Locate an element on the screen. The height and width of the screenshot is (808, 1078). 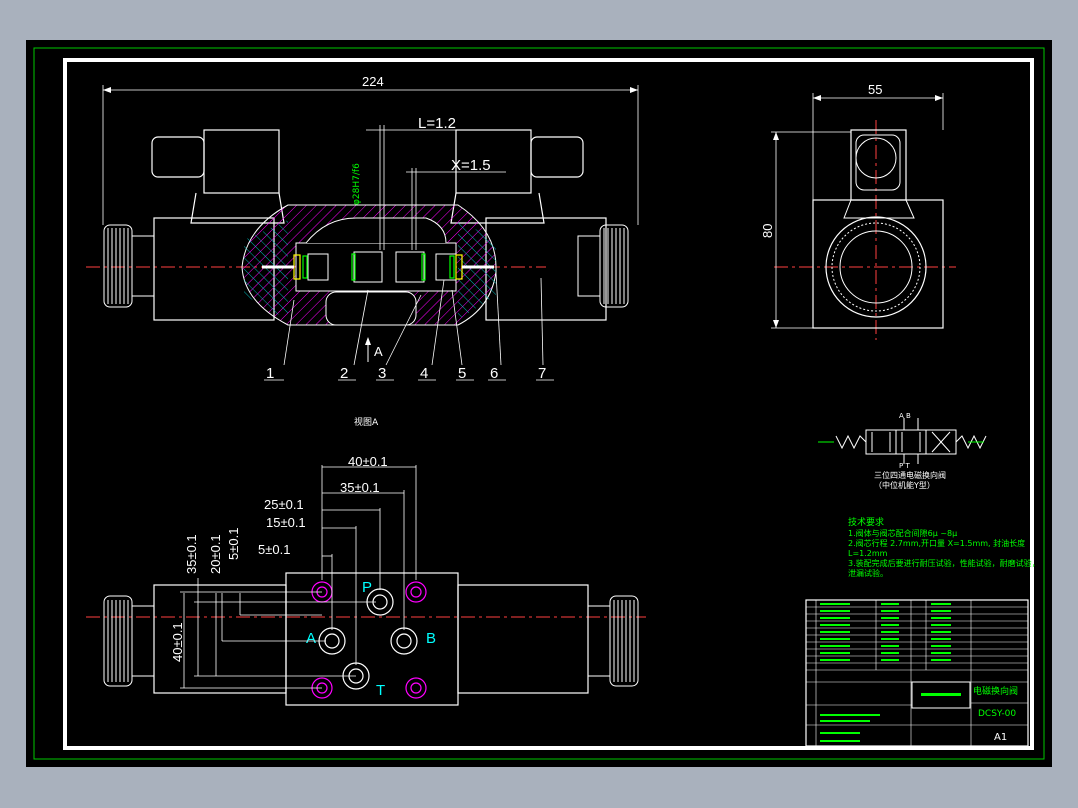
symbol-top-ports: A B is located at coordinates (905, 416).